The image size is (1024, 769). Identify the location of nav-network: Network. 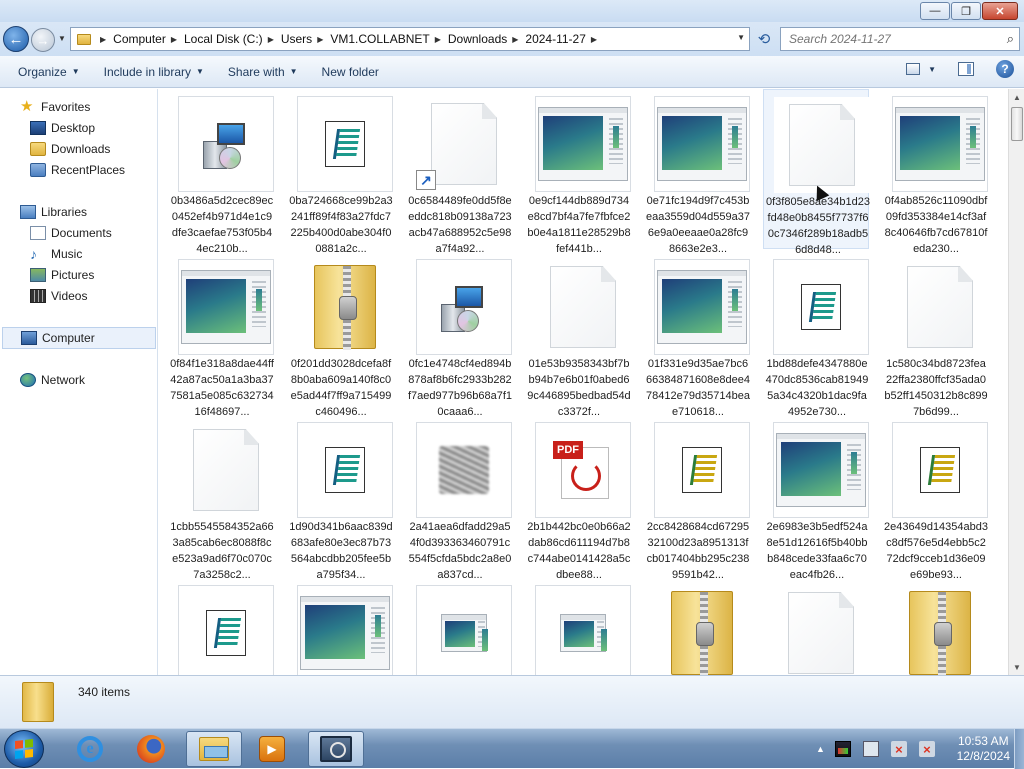
(52, 380).